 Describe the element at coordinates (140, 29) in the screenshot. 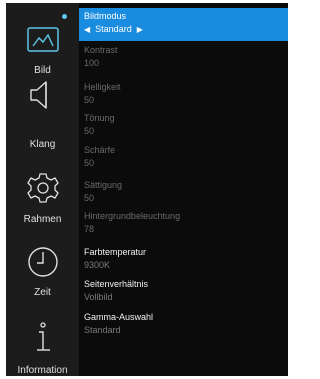

I see `arrow-right-icon: ▶` at that location.